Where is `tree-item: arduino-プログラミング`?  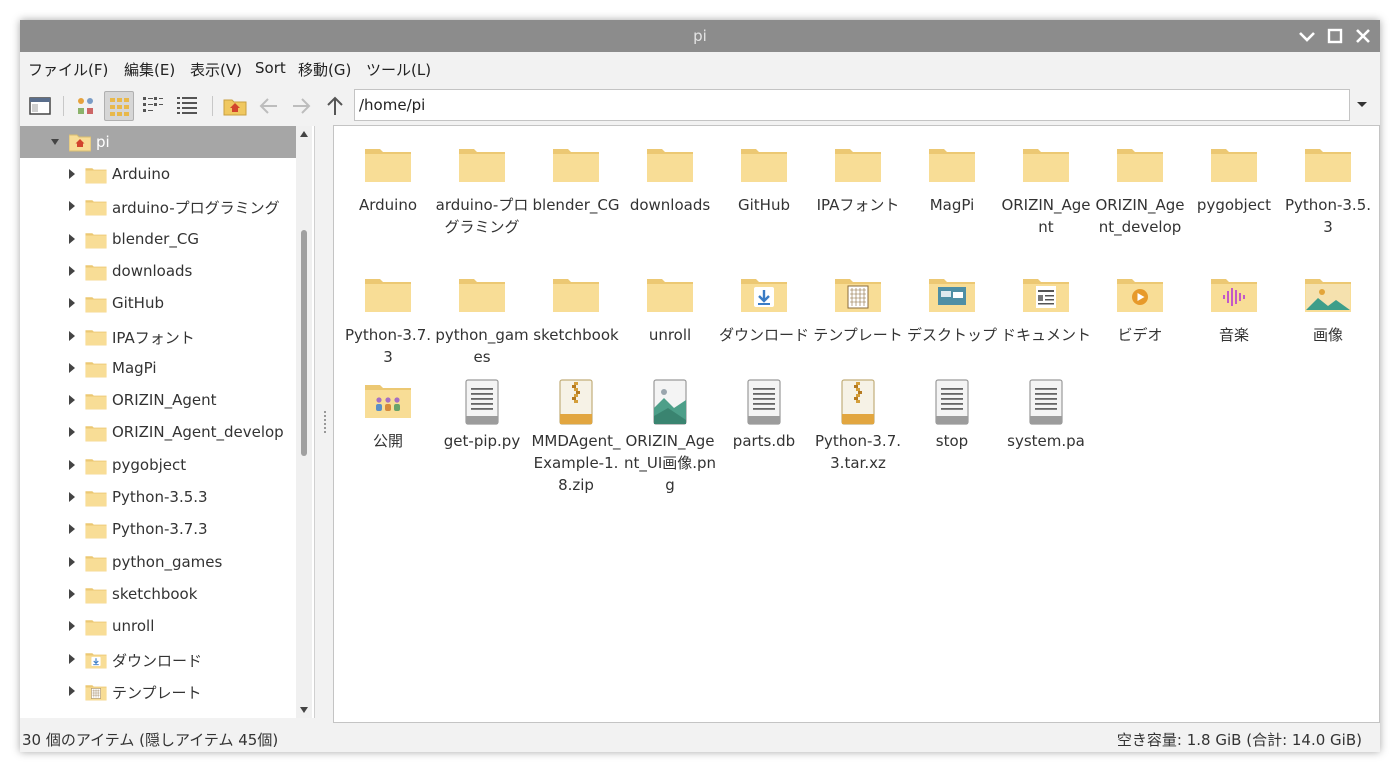 tree-item: arduino-プログラミング is located at coordinates (158, 206).